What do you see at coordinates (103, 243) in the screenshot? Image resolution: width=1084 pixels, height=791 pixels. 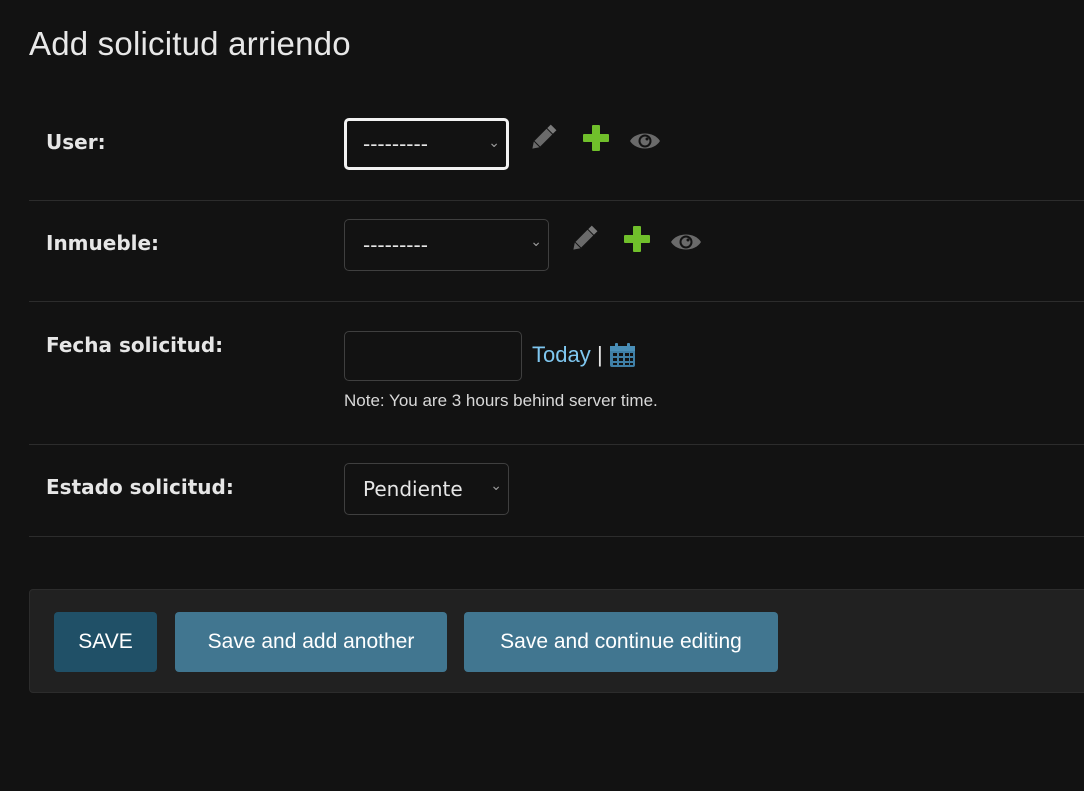 I see `inmueble-label: Inmueble:` at bounding box center [103, 243].